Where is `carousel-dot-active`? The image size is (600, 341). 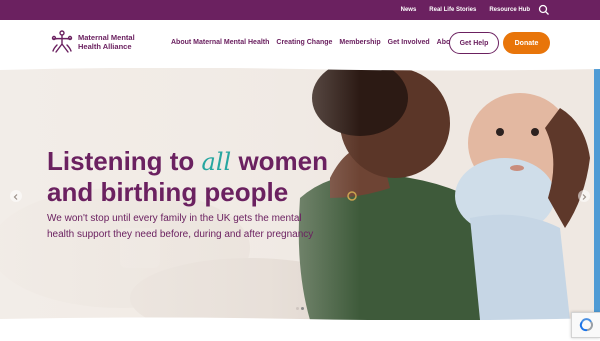
carousel-dot-active is located at coordinates (302, 308).